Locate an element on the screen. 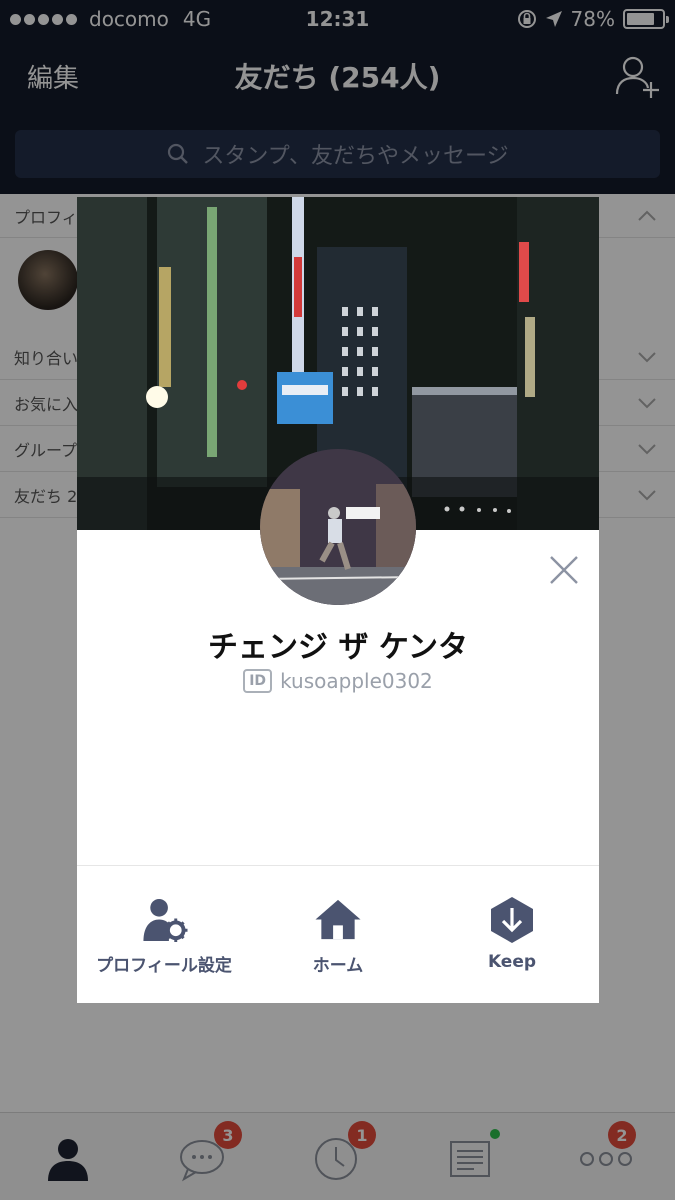 The image size is (675, 1200). profile-name: チェンジ ザ ケンタ is located at coordinates (338, 647).